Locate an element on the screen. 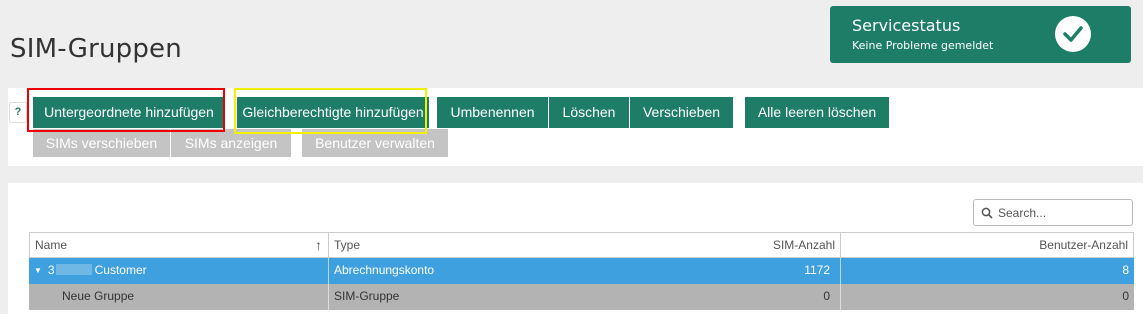 The image size is (1143, 314). move-sims-button: SIMs verschieben is located at coordinates (101, 143).